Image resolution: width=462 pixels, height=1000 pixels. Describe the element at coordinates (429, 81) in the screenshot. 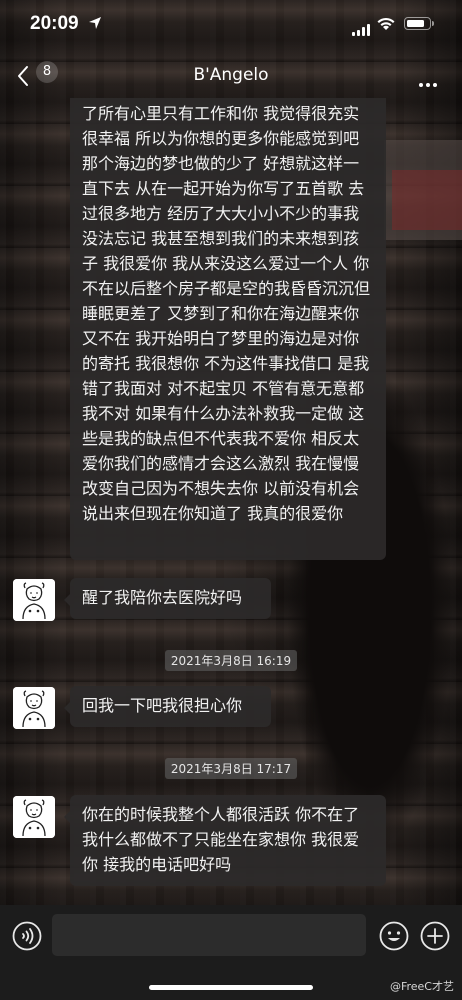

I see `more-options-button` at that location.